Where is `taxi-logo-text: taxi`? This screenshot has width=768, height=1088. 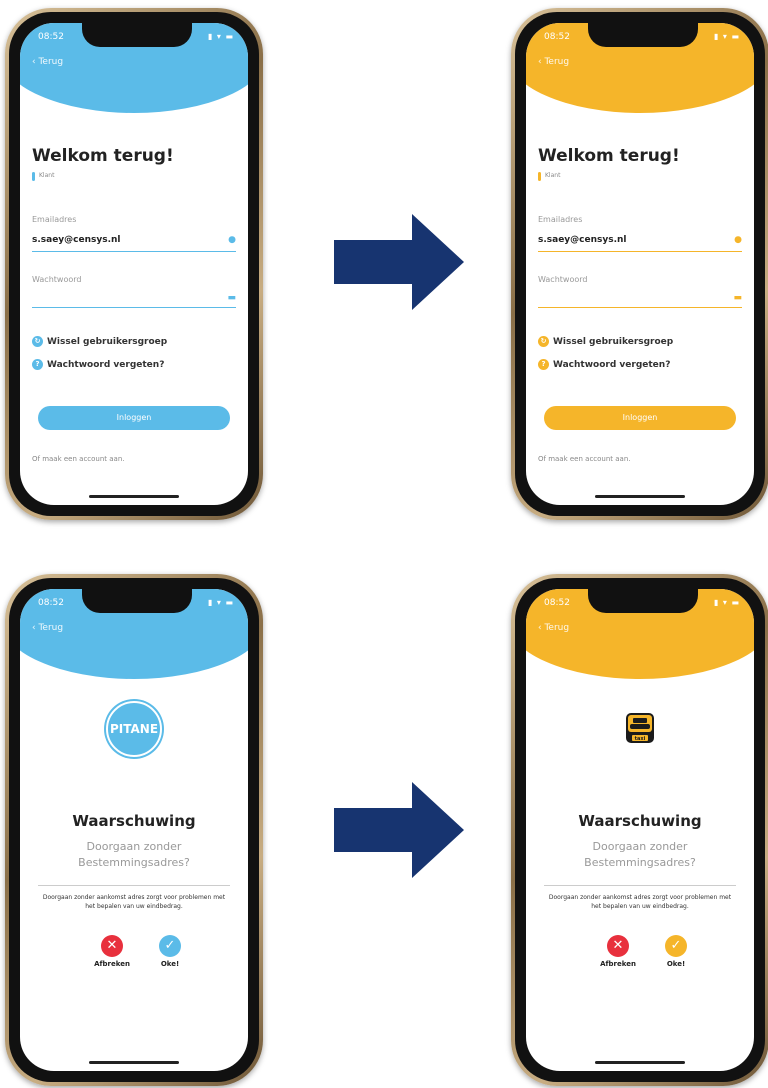
taxi-logo-text: taxi is located at coordinates (640, 739).